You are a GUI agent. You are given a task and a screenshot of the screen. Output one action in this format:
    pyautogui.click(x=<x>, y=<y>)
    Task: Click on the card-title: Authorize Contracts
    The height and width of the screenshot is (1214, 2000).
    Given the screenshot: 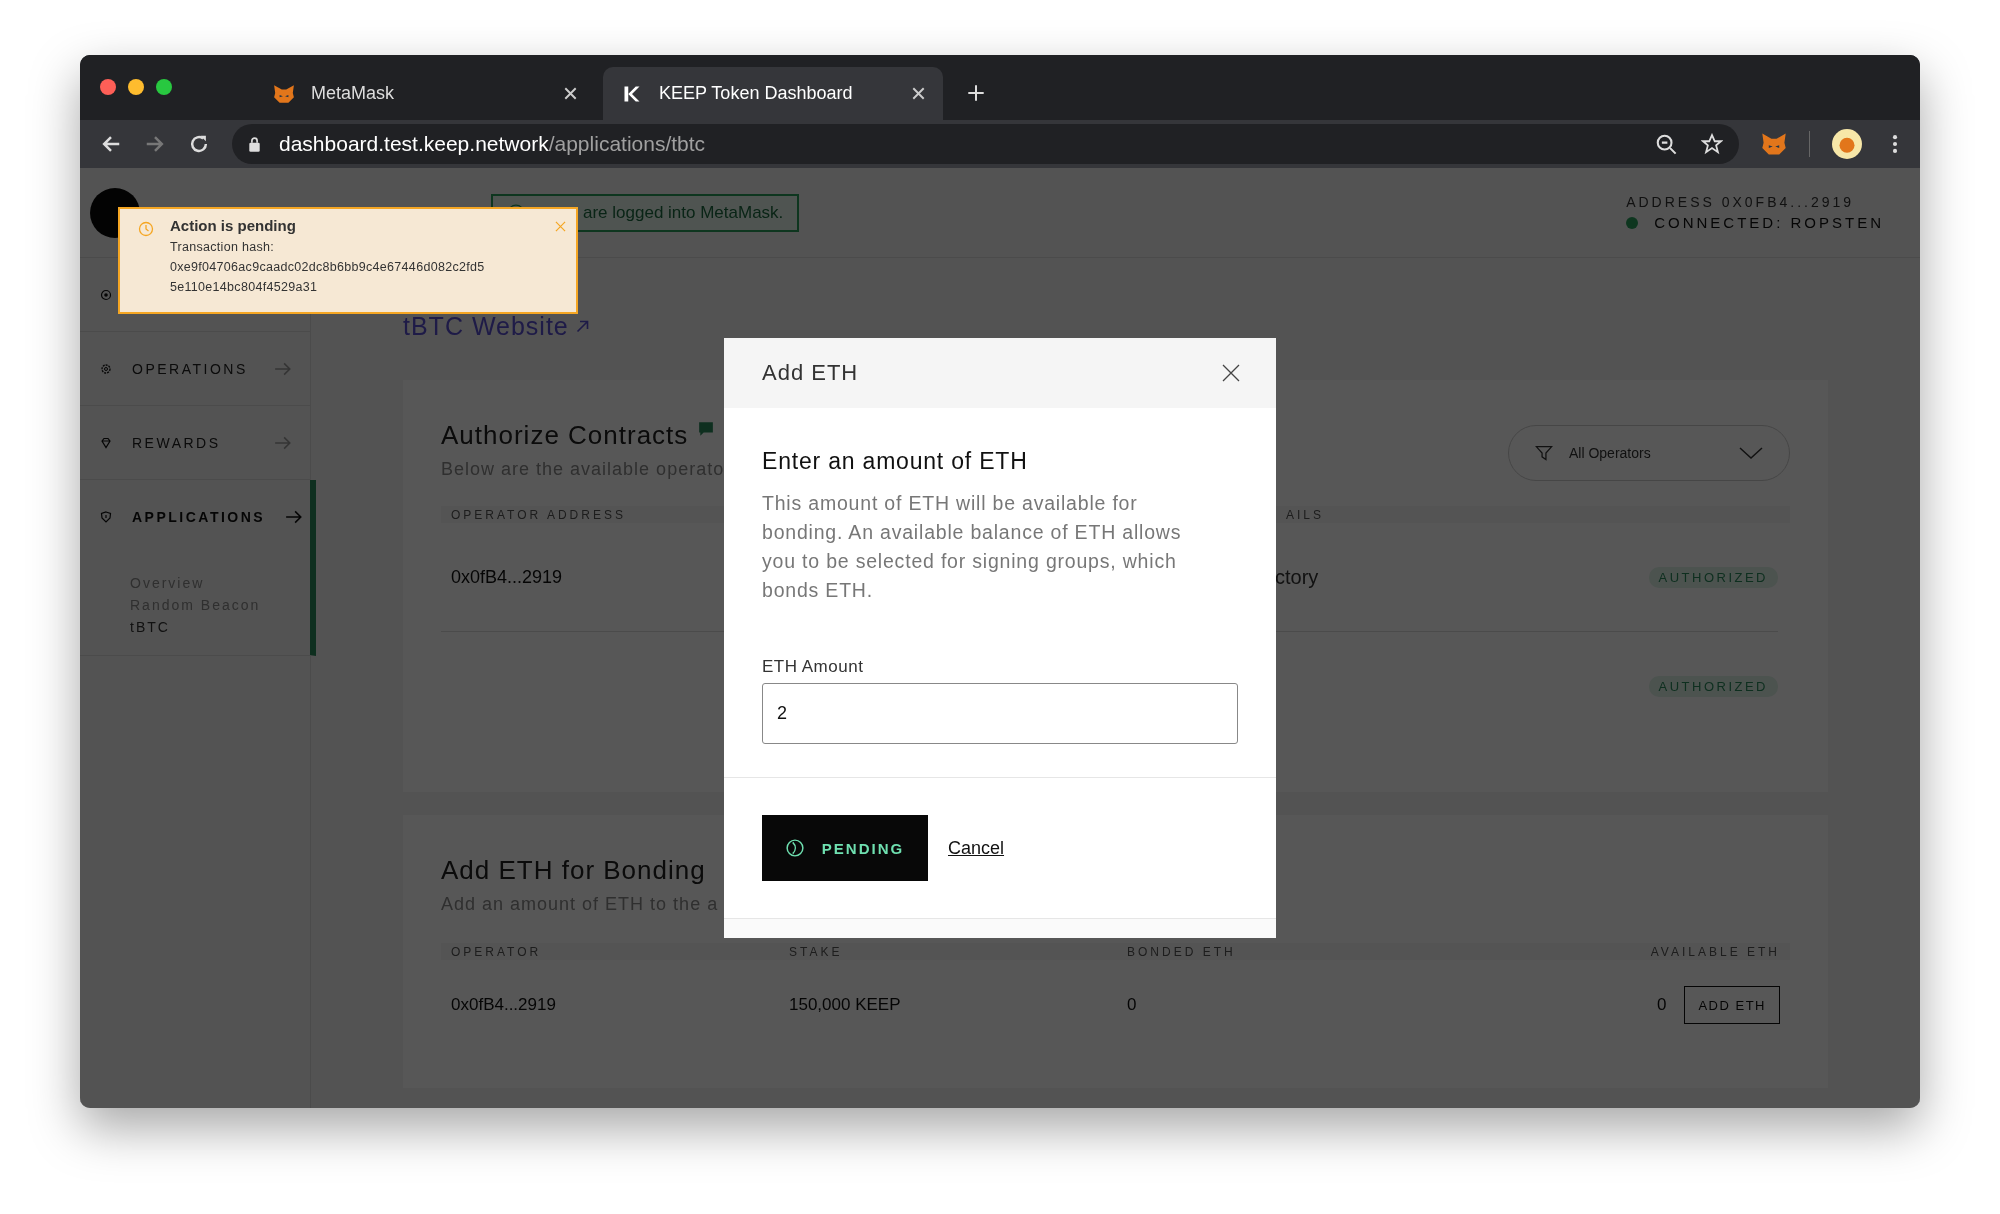 What is the action you would take?
    pyautogui.click(x=565, y=435)
    